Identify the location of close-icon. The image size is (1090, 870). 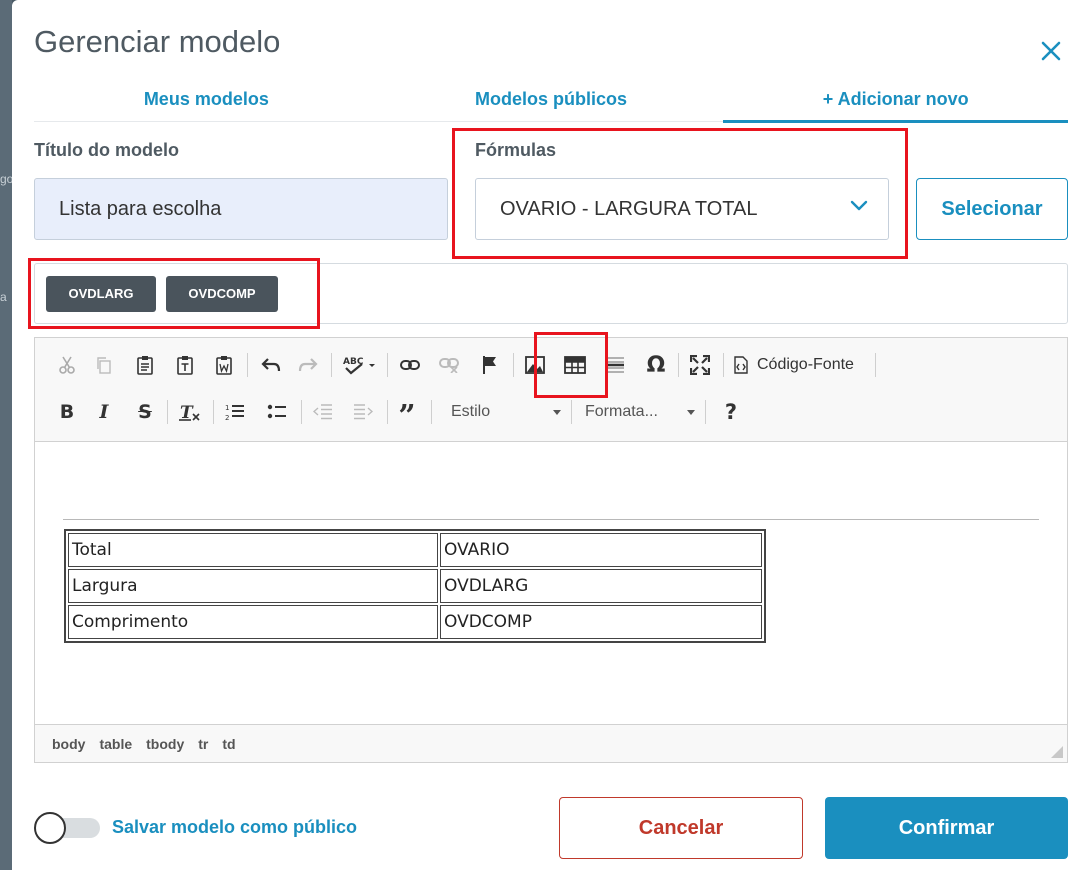
(1051, 51).